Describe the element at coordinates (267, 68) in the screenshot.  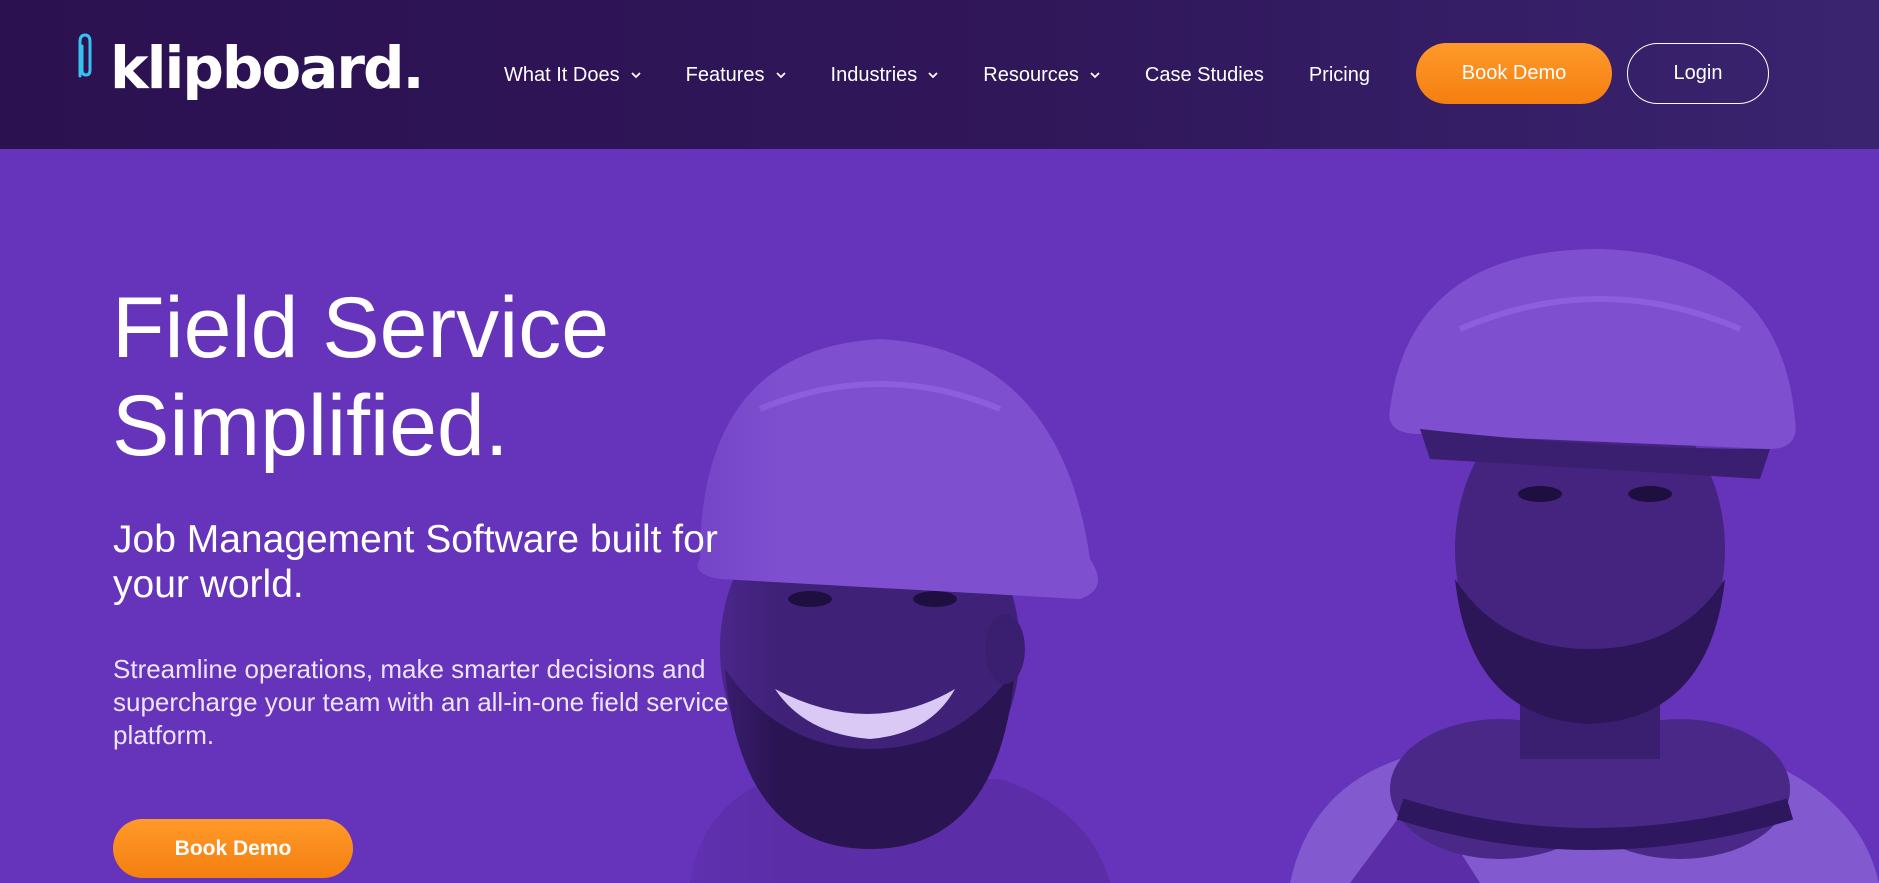
I see `logo-wordmark: klipboard.` at that location.